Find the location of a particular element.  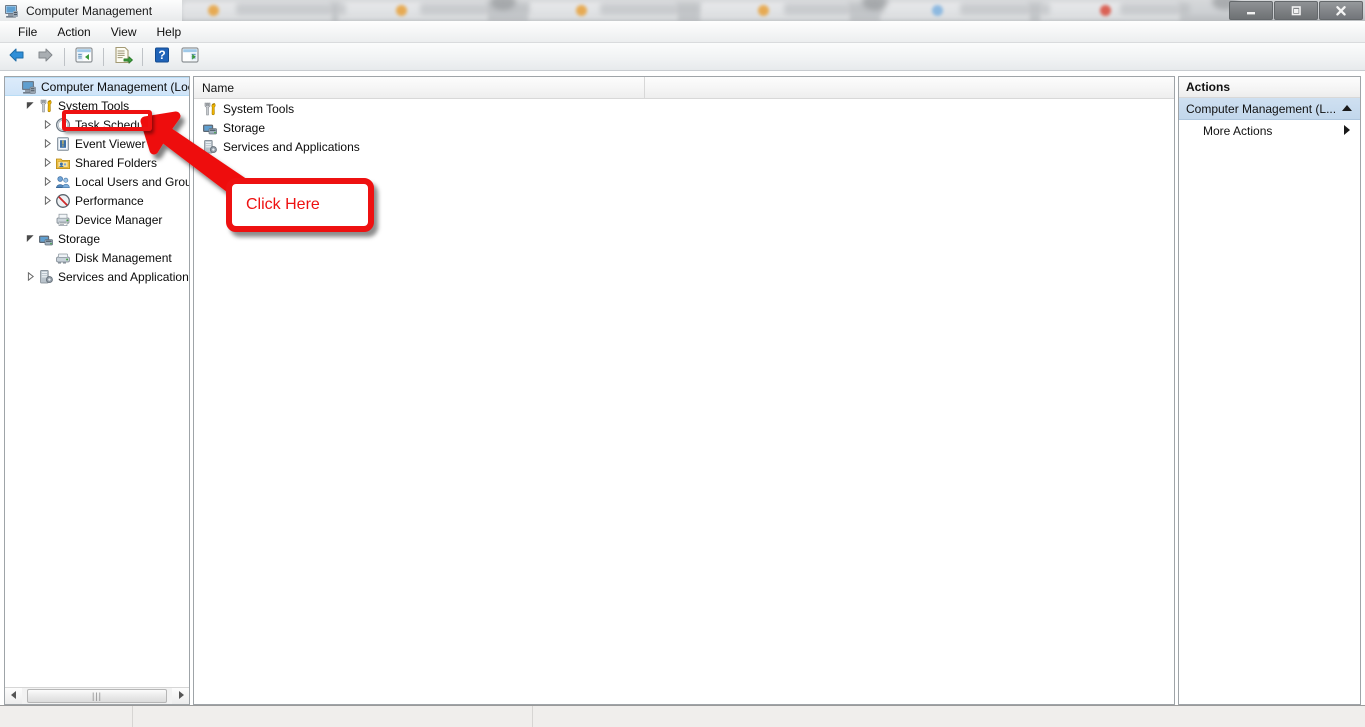

tree-item-shared-folders: Shared Folders is located at coordinates (97, 162).